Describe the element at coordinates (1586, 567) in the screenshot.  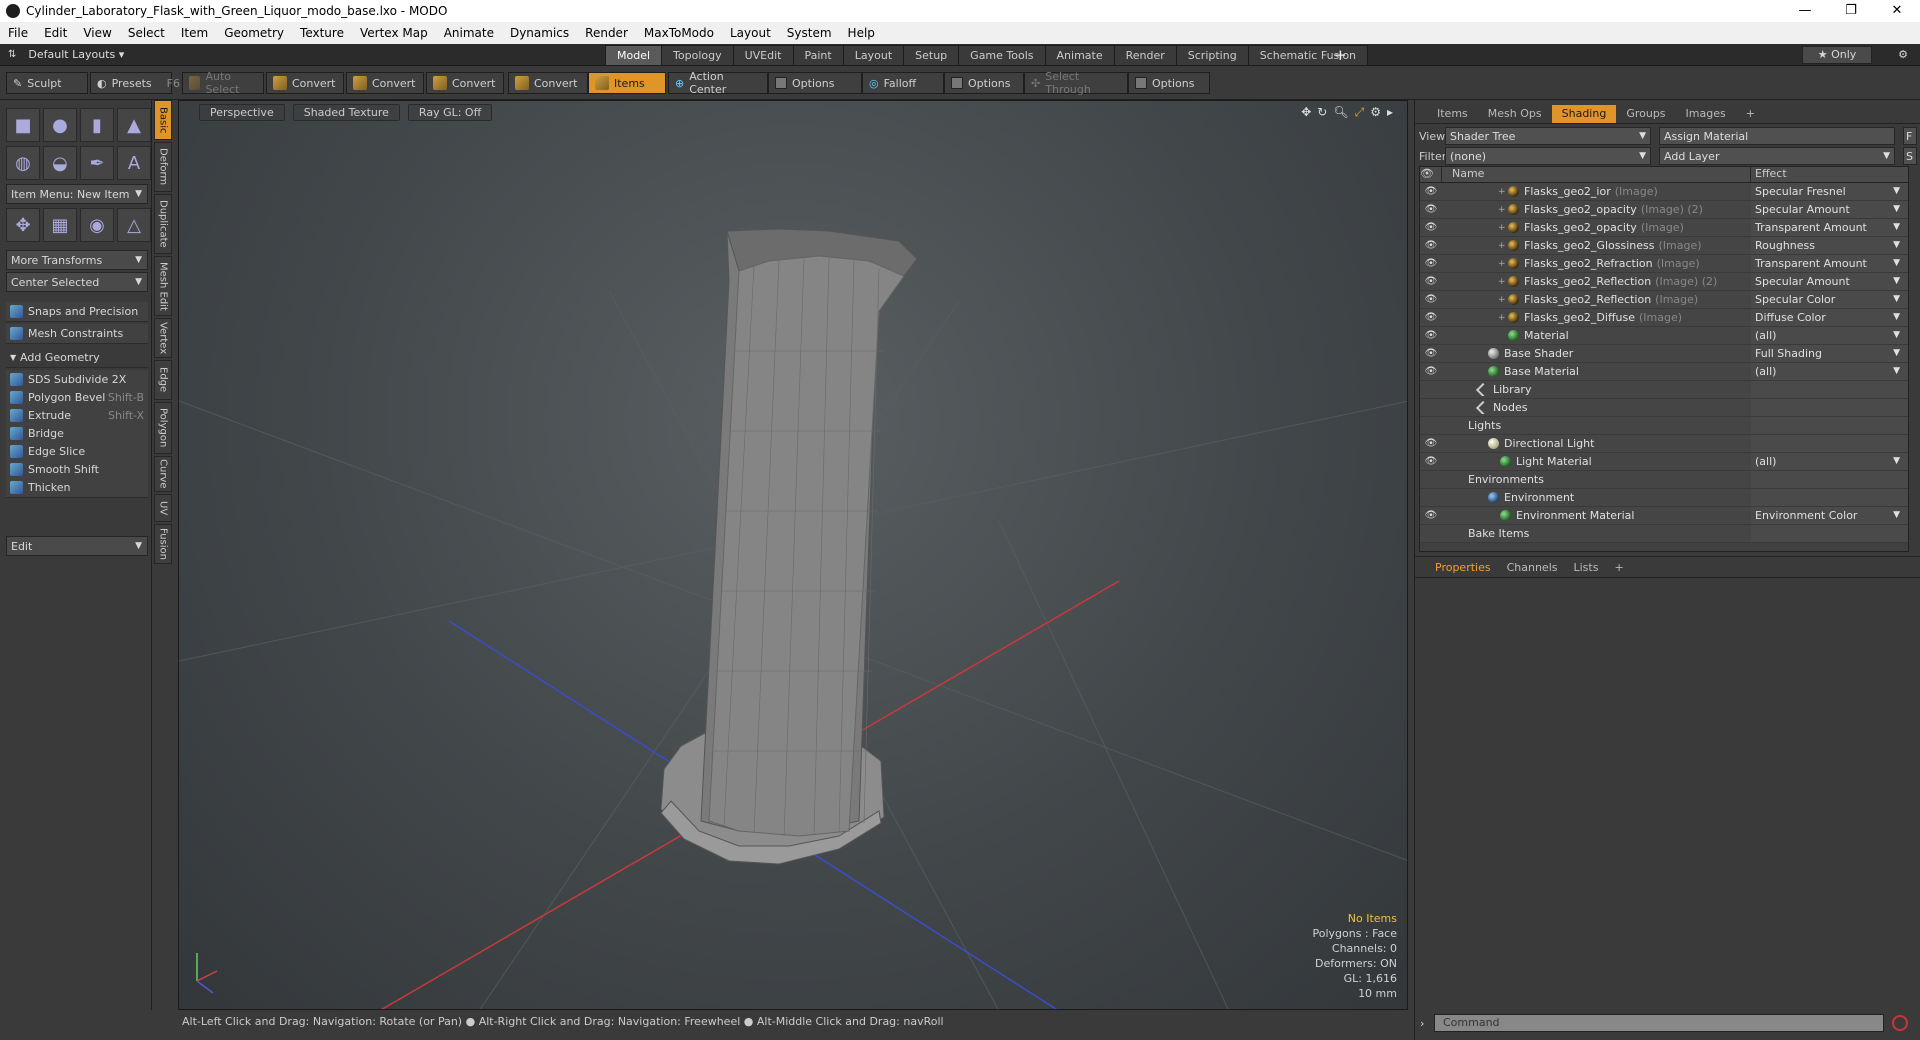
I see `props-tab-lists: Lists` at that location.